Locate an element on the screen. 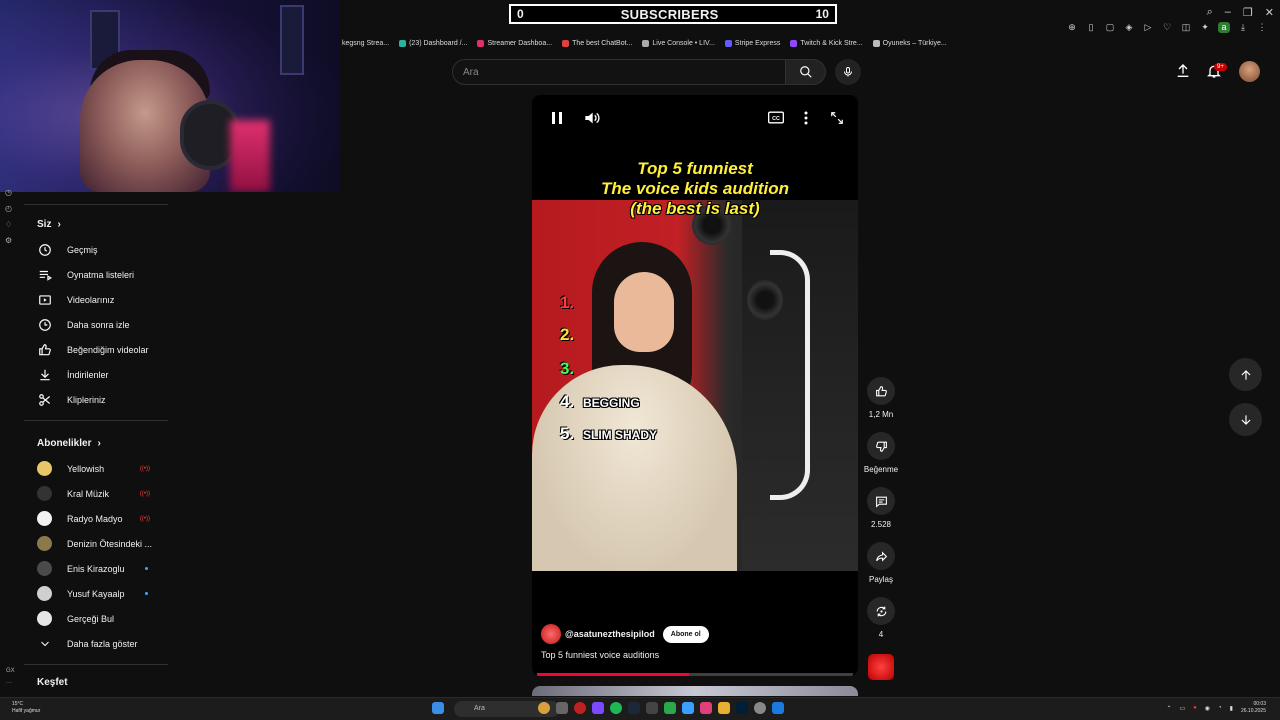 Image resolution: width=1280 pixels, height=720 pixels. subscriptions-header: Abonelikler › is located at coordinates (96, 443).